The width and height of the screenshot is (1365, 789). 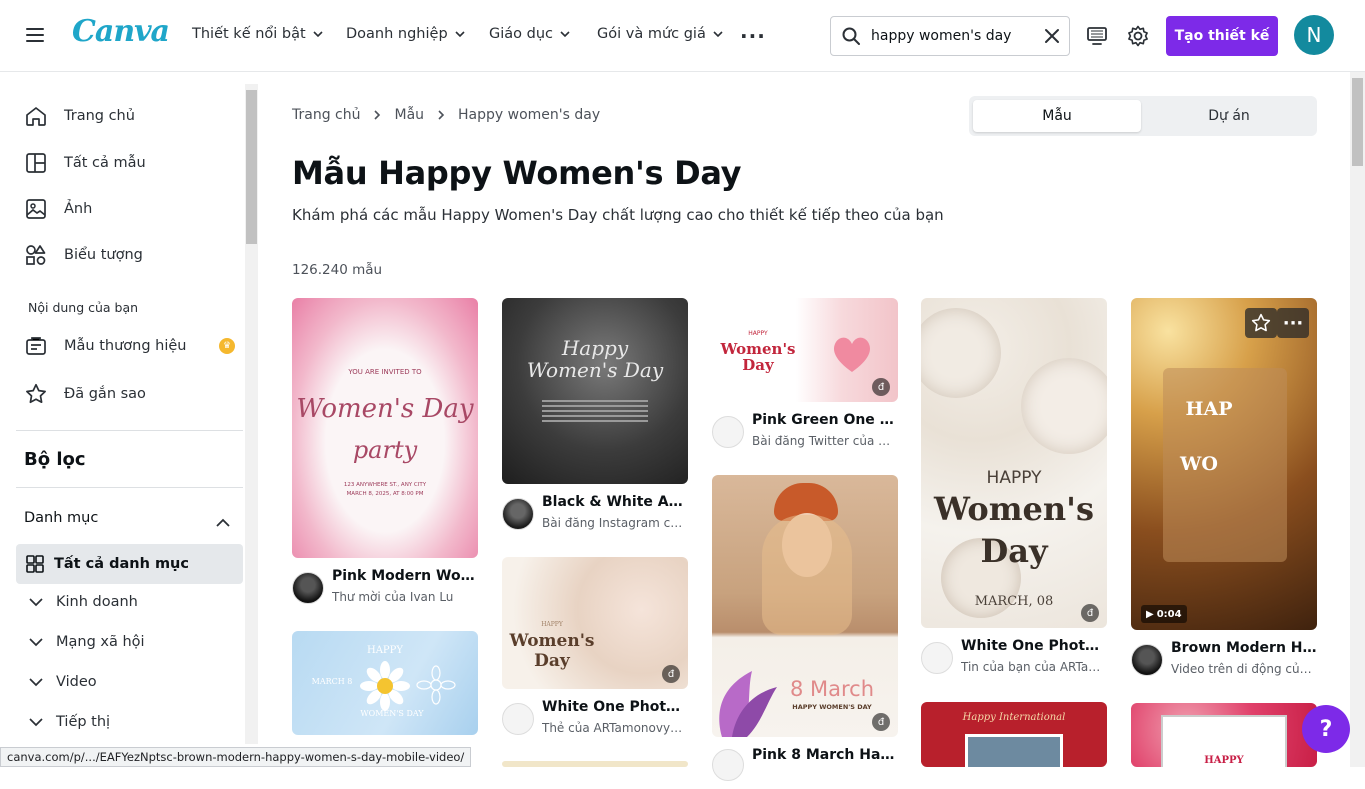 I want to click on section-label-your-content: Nội dung của bạn, so click(x=83, y=307).